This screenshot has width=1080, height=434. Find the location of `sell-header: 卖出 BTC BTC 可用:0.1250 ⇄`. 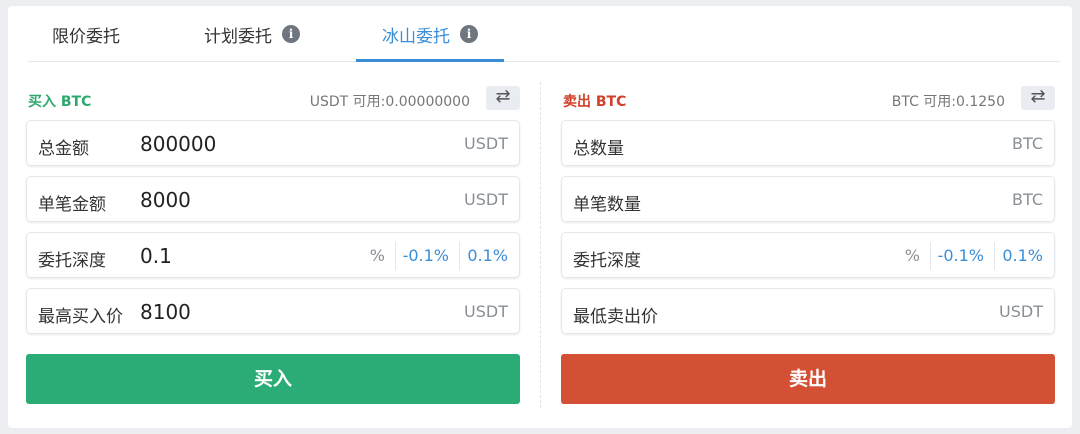

sell-header: 卖出 BTC BTC 可用:0.1250 ⇄ is located at coordinates (808, 98).